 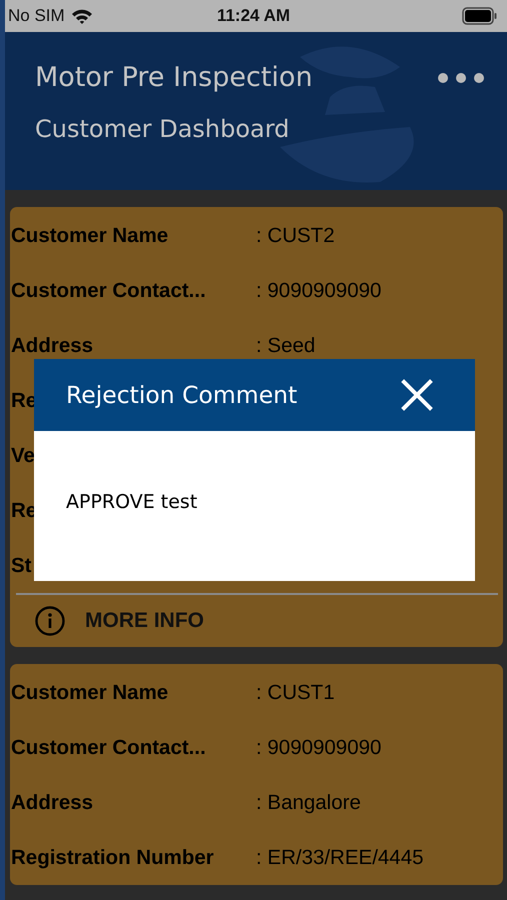 I want to click on wifi-icon, so click(x=81, y=16).